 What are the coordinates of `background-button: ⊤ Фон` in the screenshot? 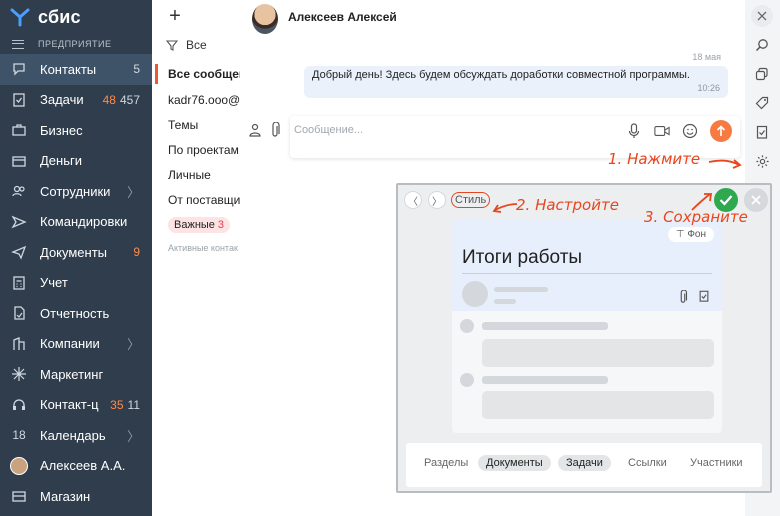 It's located at (690, 234).